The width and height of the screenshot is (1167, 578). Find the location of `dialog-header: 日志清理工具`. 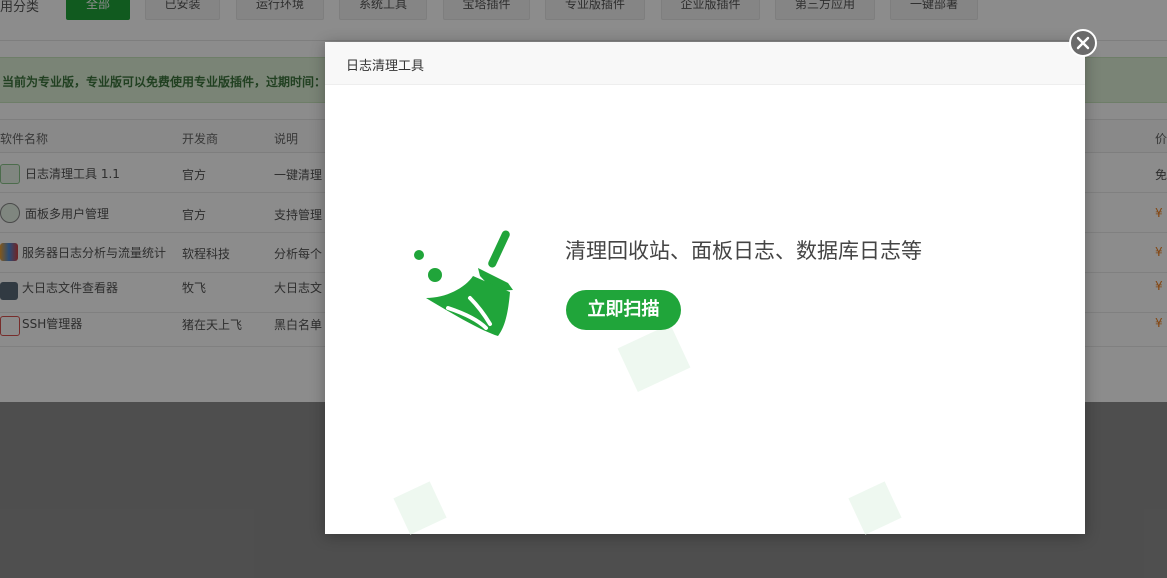

dialog-header: 日志清理工具 is located at coordinates (705, 63).